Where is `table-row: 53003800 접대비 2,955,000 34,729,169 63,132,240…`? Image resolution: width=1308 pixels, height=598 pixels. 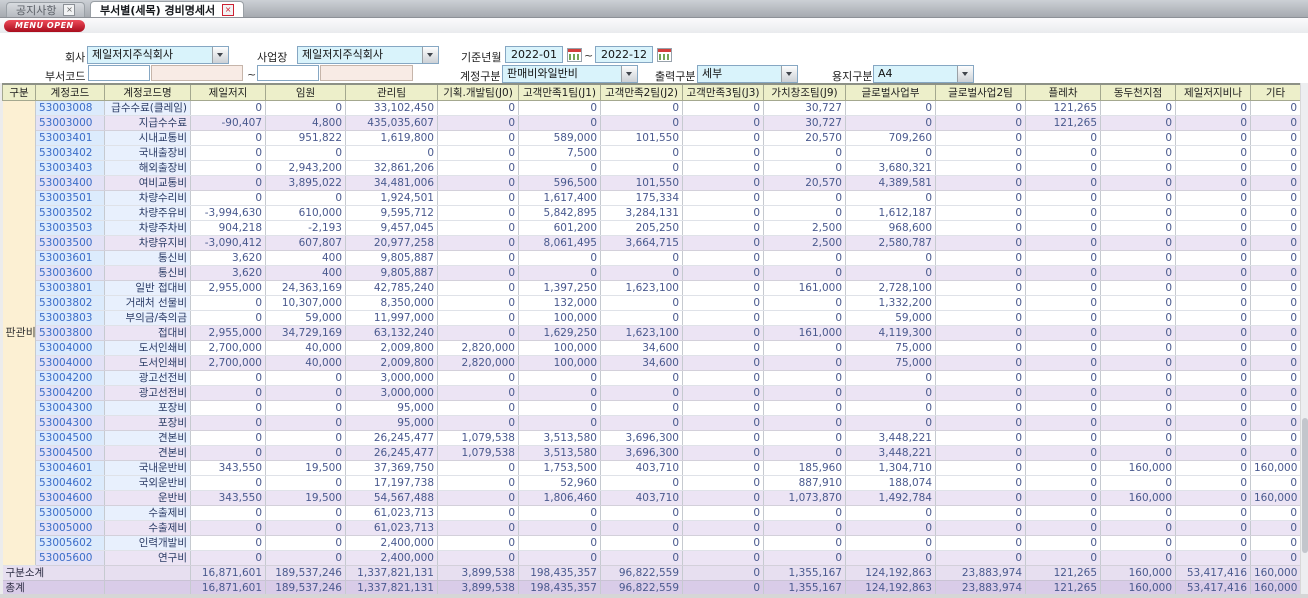 table-row: 53003800 접대비 2,955,000 34,729,169 63,132,240… is located at coordinates (652, 333).